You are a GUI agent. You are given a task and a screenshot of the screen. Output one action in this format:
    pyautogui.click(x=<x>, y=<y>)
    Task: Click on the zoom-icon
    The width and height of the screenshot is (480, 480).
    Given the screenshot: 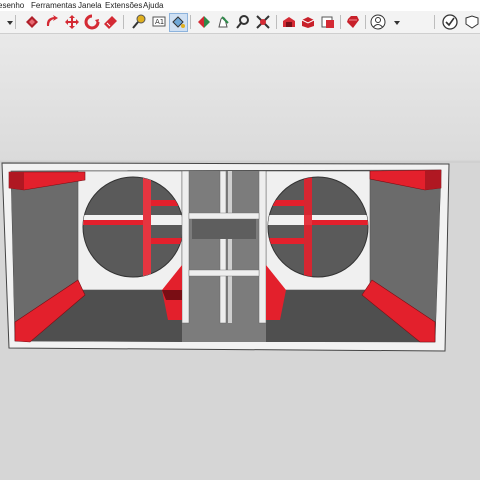 What is the action you would take?
    pyautogui.click(x=243, y=22)
    